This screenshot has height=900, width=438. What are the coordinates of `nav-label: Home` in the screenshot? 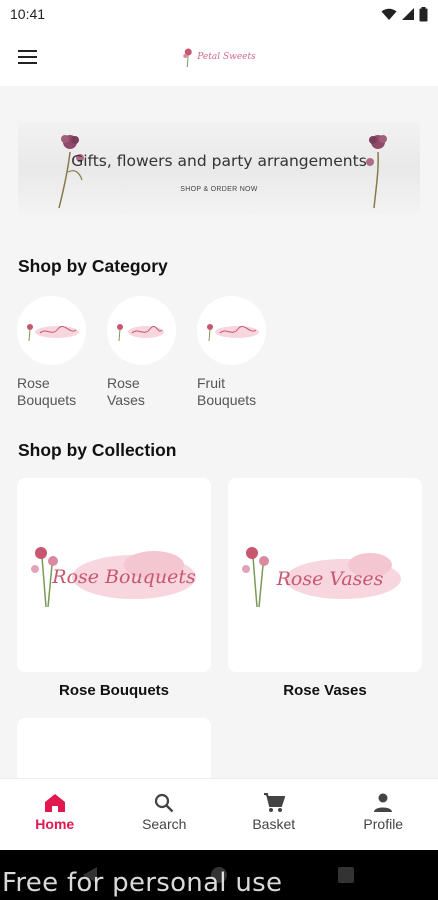 It's located at (55, 824).